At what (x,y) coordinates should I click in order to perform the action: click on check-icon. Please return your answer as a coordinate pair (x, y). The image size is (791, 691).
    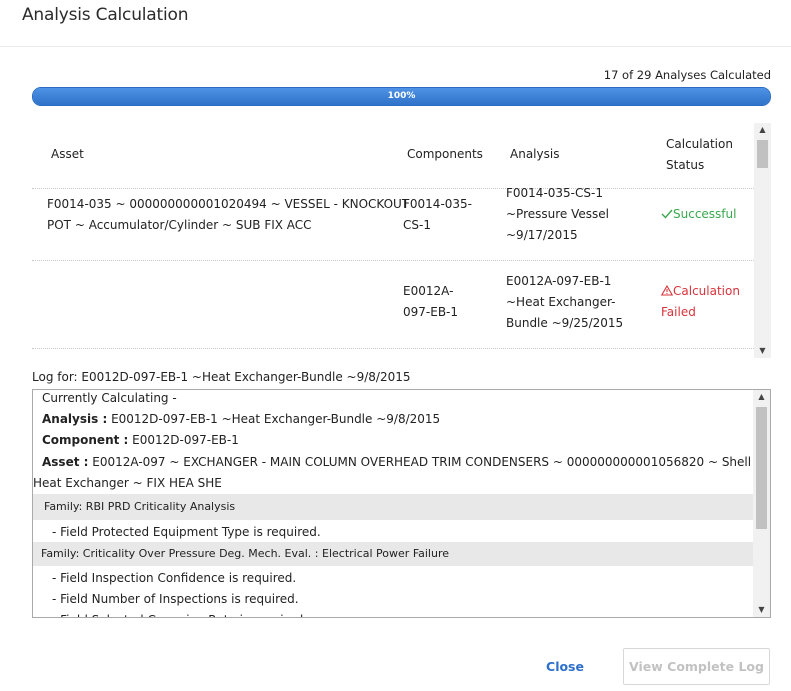
    Looking at the image, I should click on (667, 214).